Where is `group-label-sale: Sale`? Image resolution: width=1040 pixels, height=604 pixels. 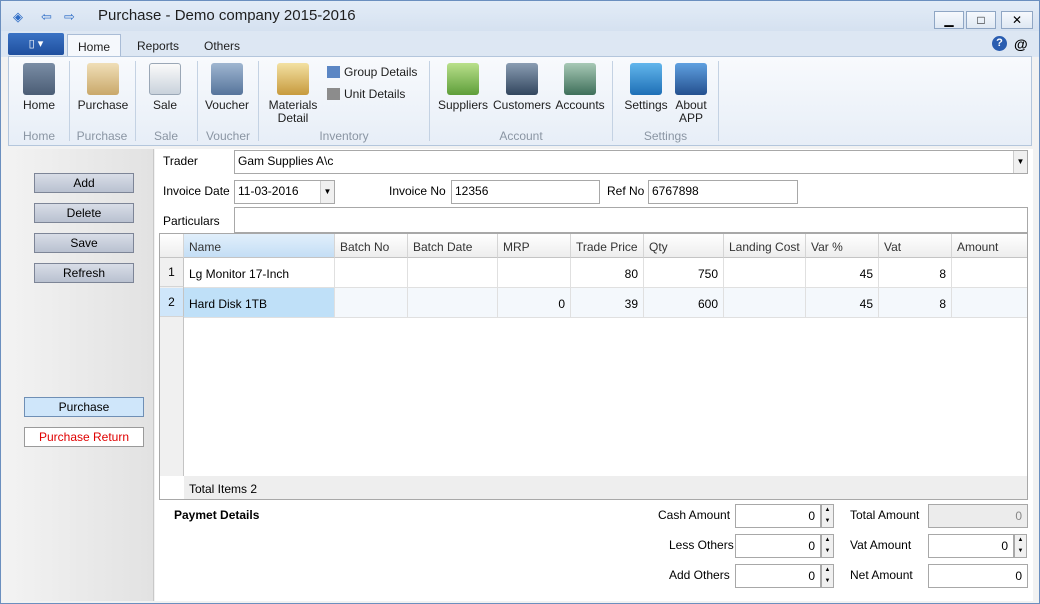 group-label-sale: Sale is located at coordinates (166, 136).